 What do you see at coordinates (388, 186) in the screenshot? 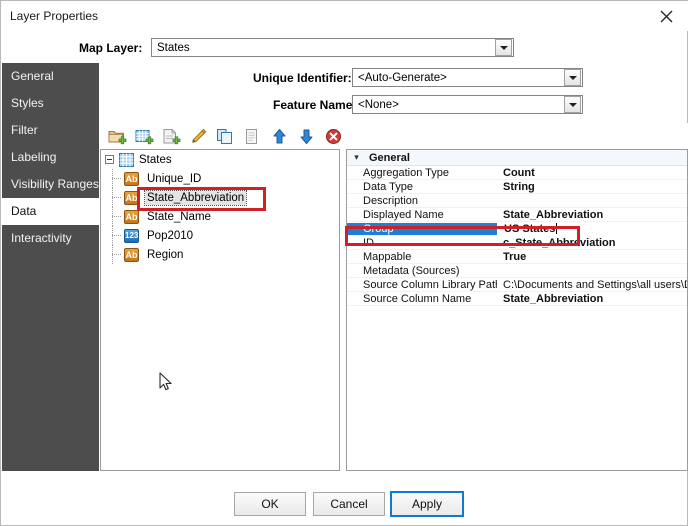
I see `property-name: Data Type` at bounding box center [388, 186].